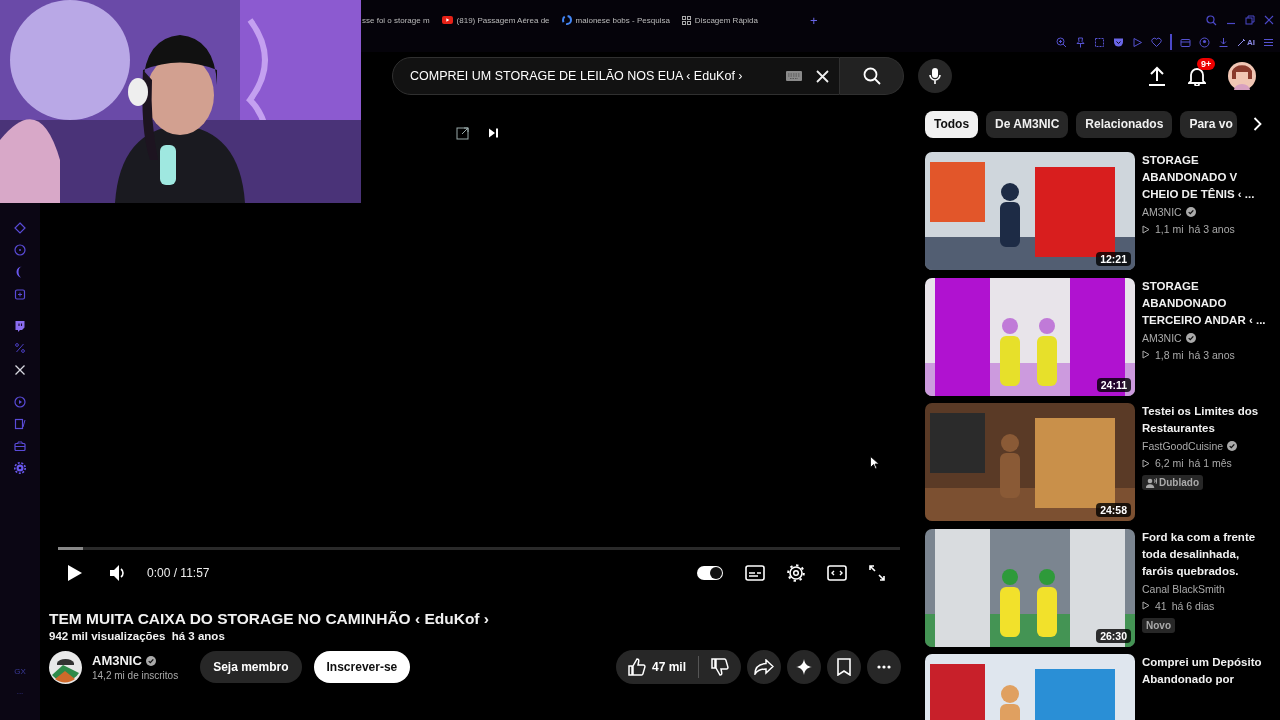 The width and height of the screenshot is (1280, 720). I want to click on next-icon, so click(493, 133).